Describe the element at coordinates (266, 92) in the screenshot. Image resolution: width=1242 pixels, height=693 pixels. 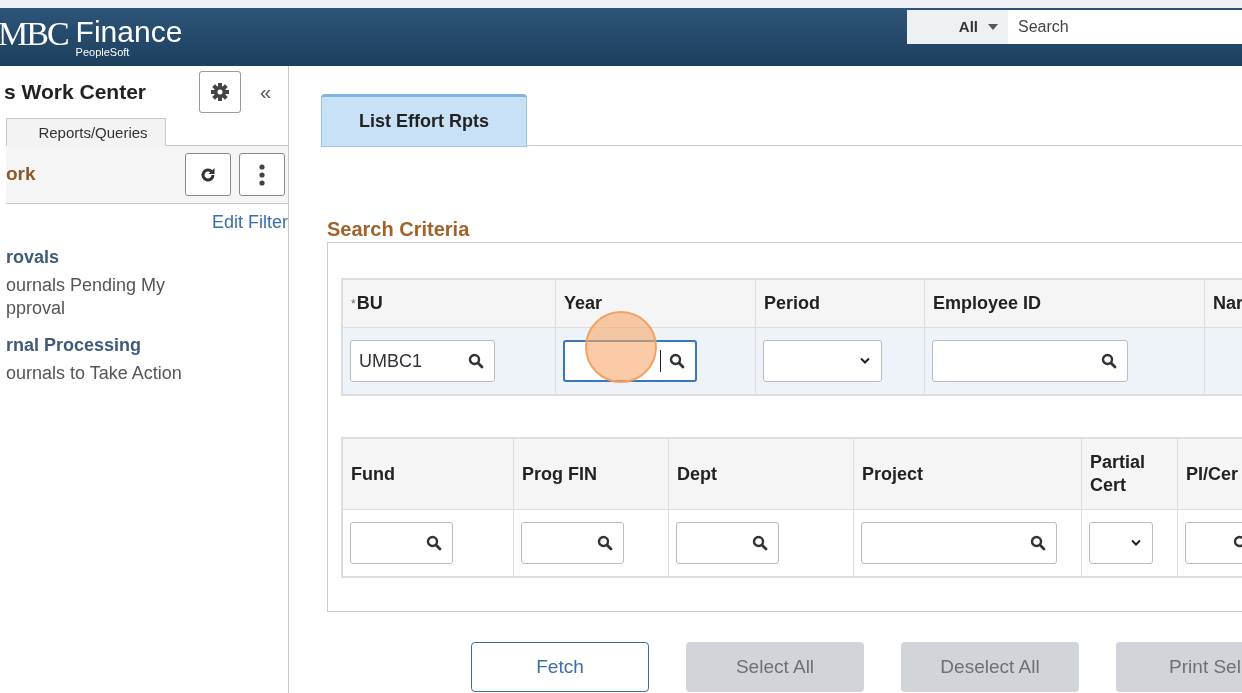
I see `collapse-button: «` at that location.